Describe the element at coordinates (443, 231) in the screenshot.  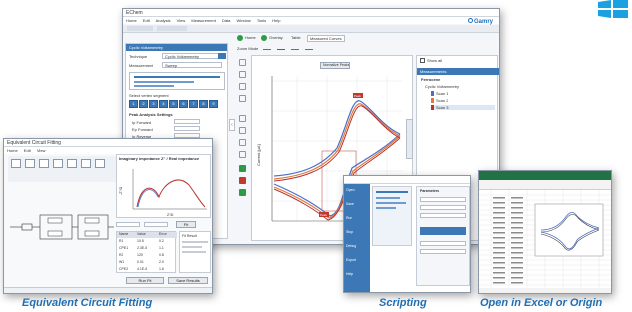
I see `param-select-highlight` at that location.